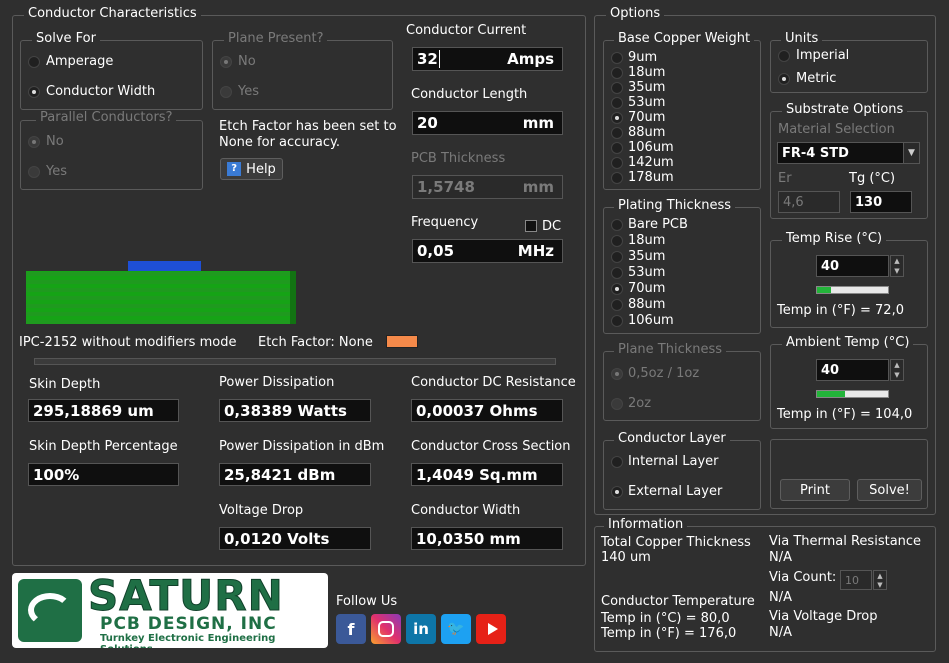 This screenshot has width=949, height=663. Describe the element at coordinates (456, 629) in the screenshot. I see `twitter-icon: 🐦` at that location.